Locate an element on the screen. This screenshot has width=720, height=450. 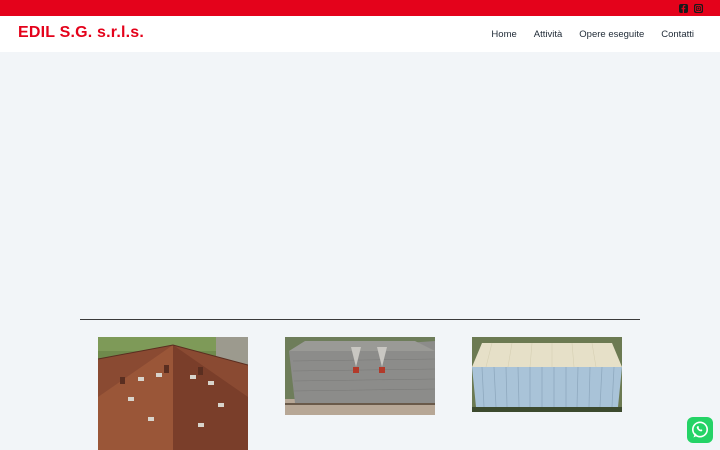
nav-item-attivita: Attività is located at coordinates (548, 34).